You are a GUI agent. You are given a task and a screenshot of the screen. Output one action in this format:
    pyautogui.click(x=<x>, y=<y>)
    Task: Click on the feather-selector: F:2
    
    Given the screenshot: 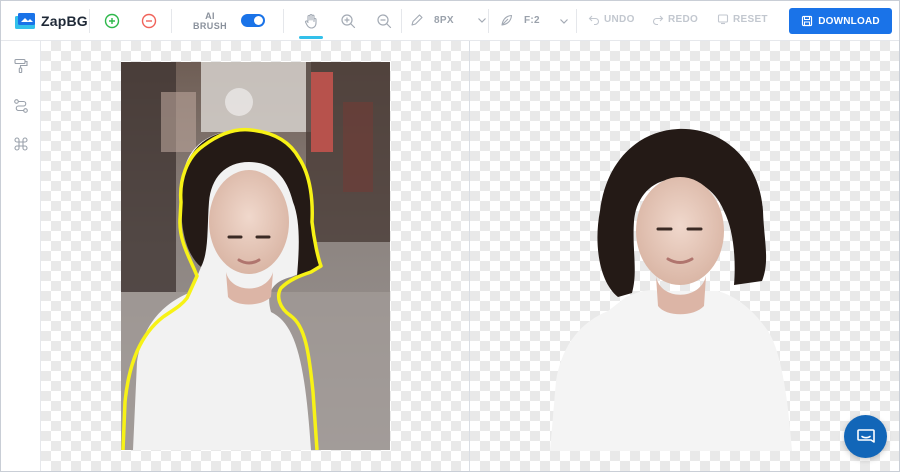 What is the action you would take?
    pyautogui.click(x=534, y=20)
    